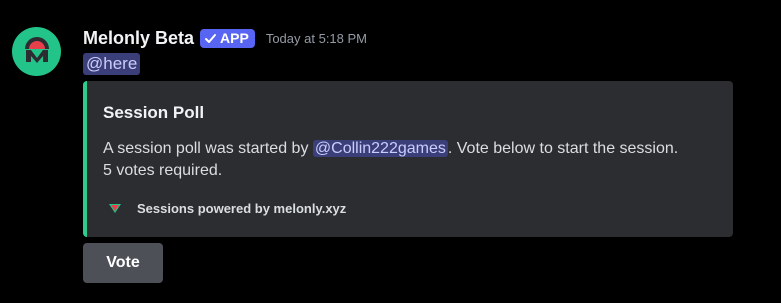  What do you see at coordinates (123, 263) in the screenshot?
I see `vote-button: Vote` at bounding box center [123, 263].